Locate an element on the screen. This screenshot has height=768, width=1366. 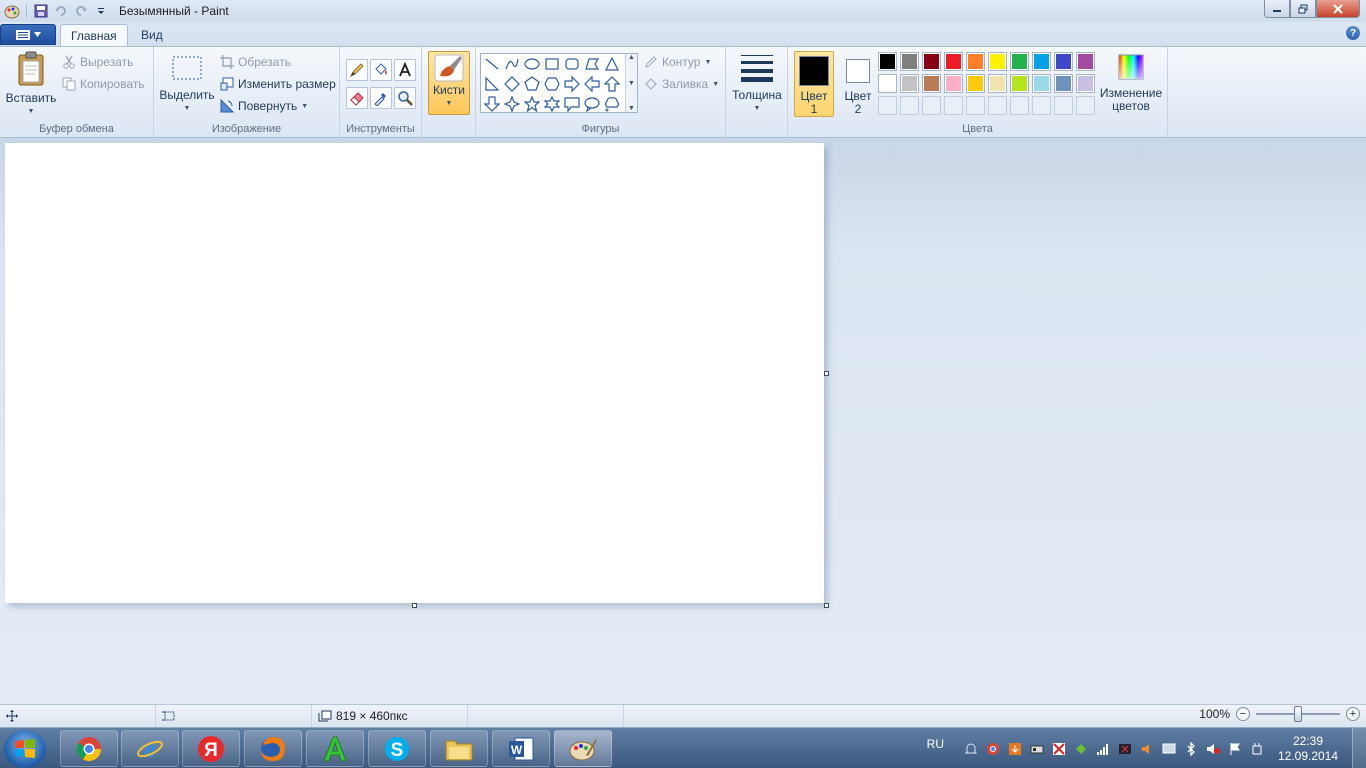
right-arrow-shape is located at coordinates (572, 84).